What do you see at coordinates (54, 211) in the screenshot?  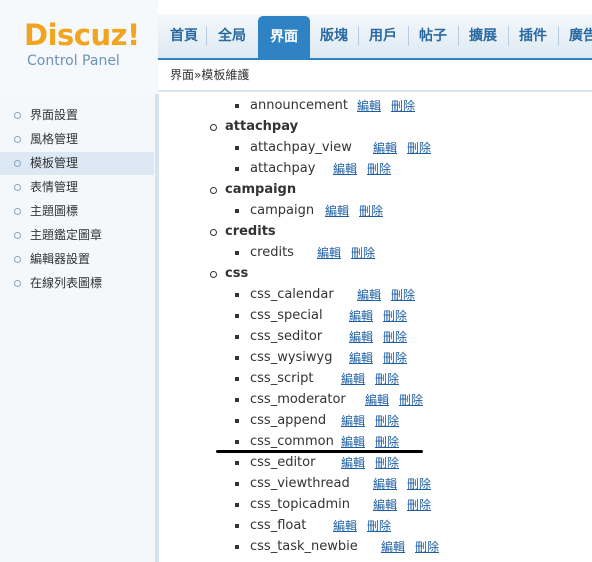 I see `sidebar-item-label: 主題圖標` at bounding box center [54, 211].